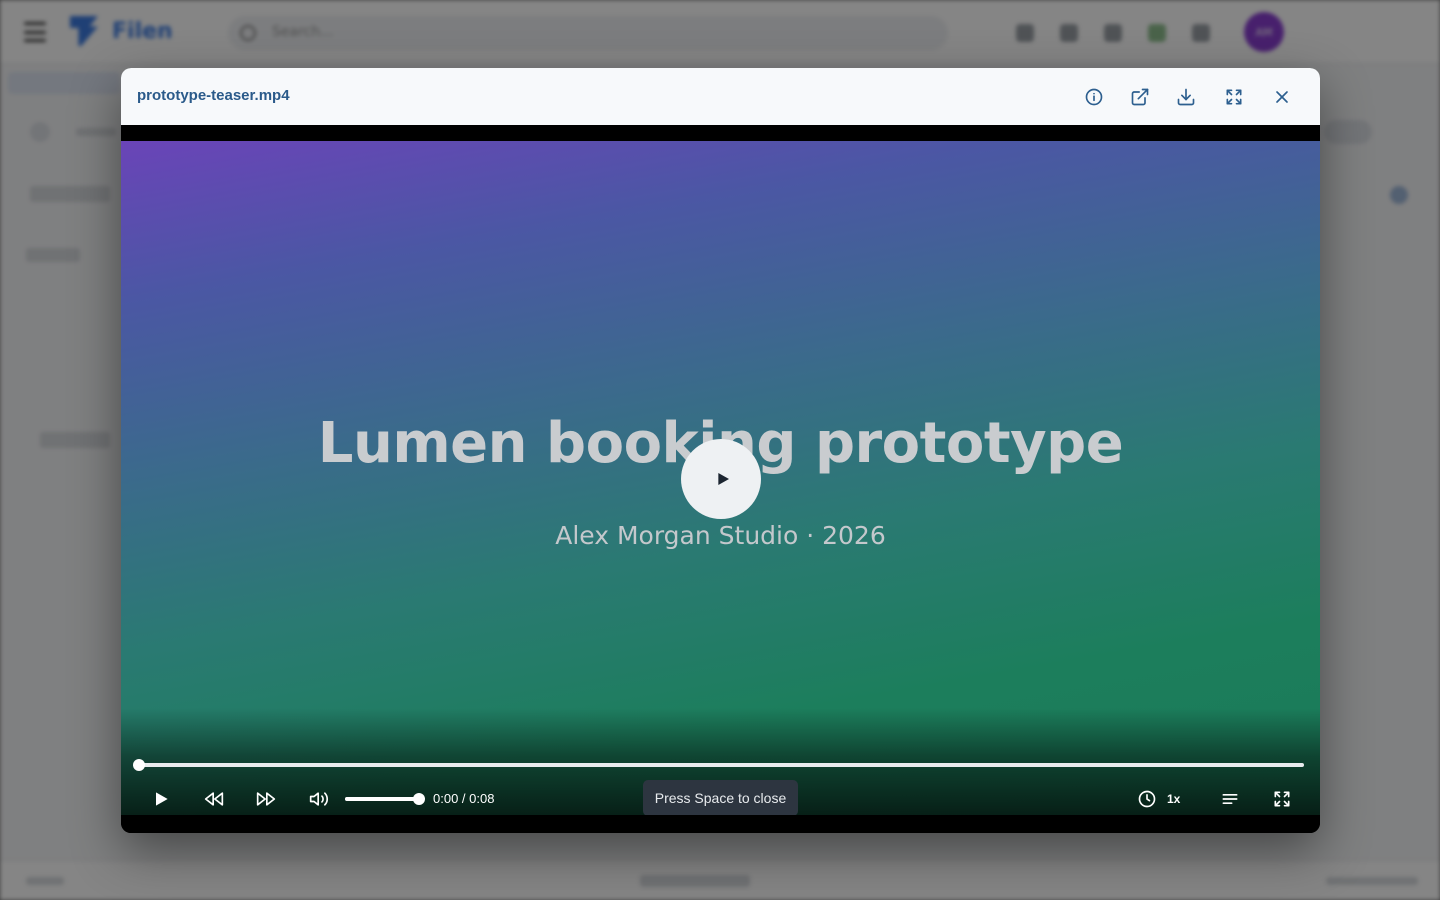  What do you see at coordinates (1173, 799) in the screenshot?
I see `playback-speed-label: 1x` at bounding box center [1173, 799].